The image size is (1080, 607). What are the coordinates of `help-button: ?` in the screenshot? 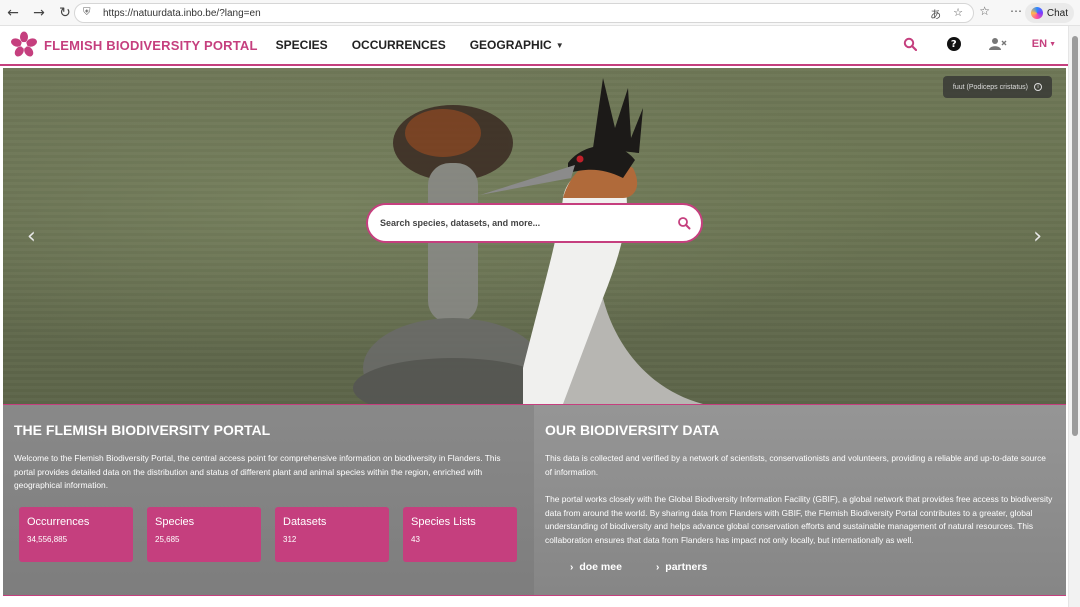 It's located at (954, 44).